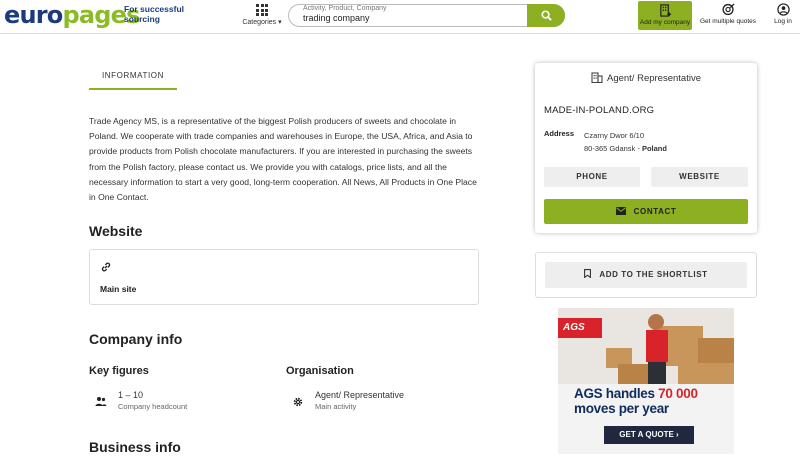  Describe the element at coordinates (592, 177) in the screenshot. I see `phone-button: PHONE` at that location.